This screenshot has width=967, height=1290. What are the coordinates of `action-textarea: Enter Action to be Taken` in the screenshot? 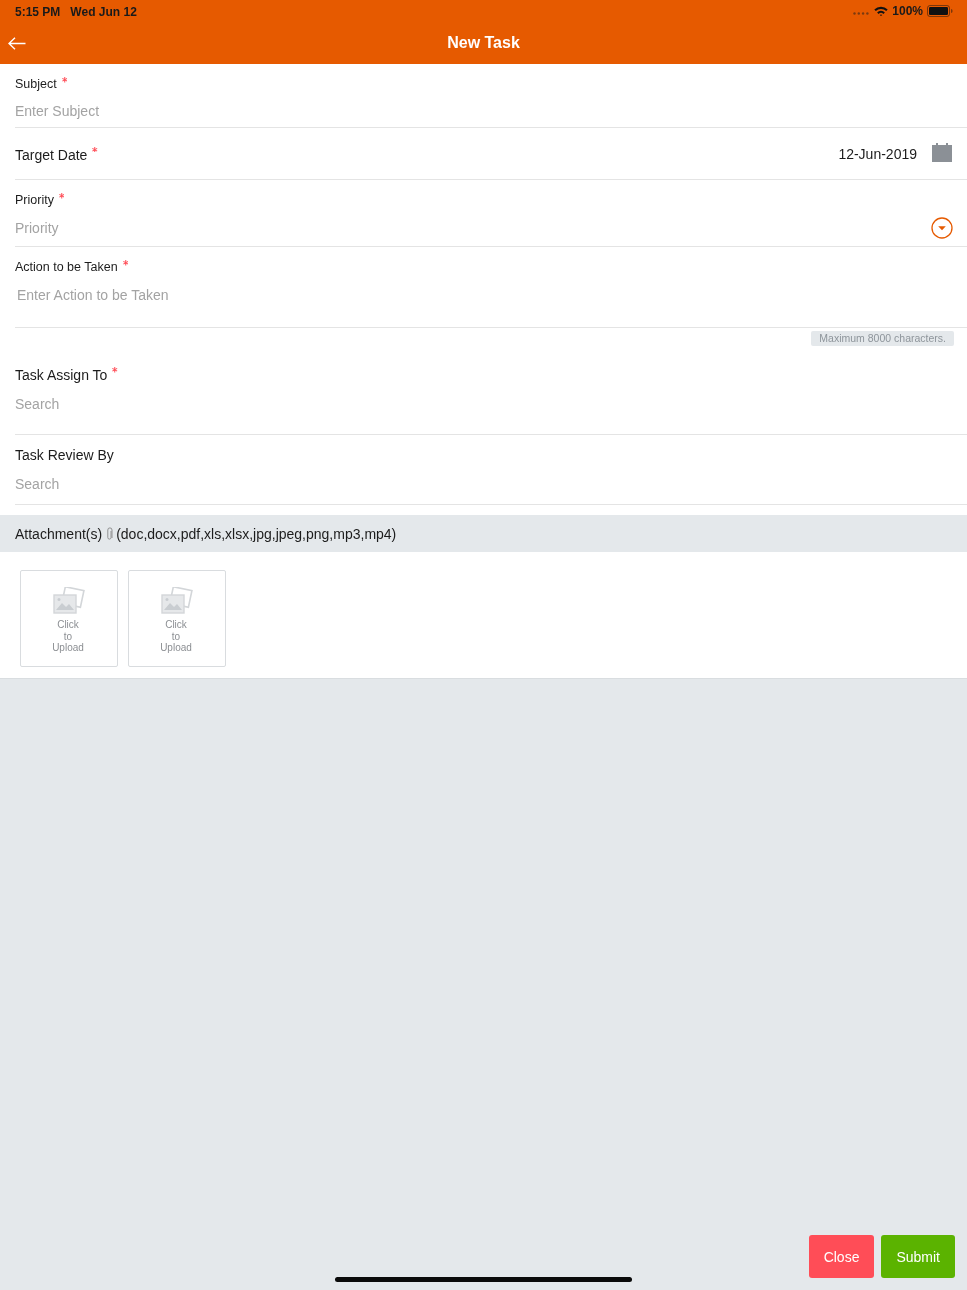 It's located at (483, 304).